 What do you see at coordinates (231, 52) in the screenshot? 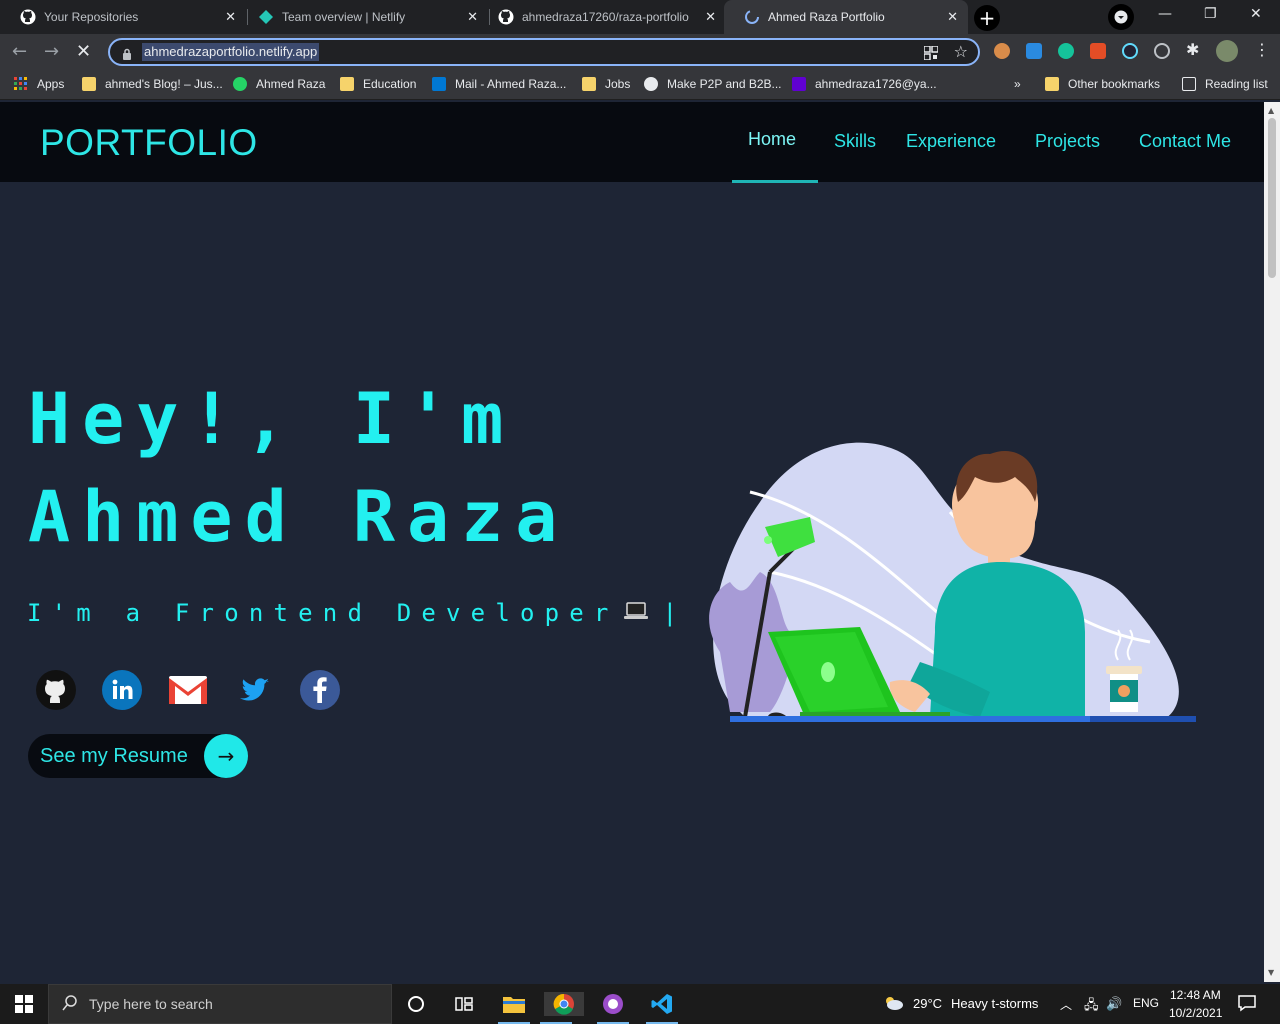
I see `address-text: ahmedrazaportfolio.netlify.app` at bounding box center [231, 52].